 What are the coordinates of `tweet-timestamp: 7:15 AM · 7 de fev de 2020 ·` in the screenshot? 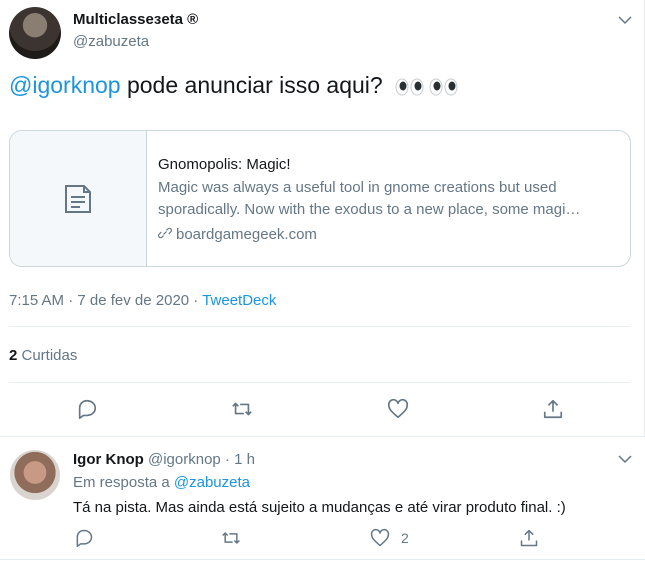 It's located at (105, 300).